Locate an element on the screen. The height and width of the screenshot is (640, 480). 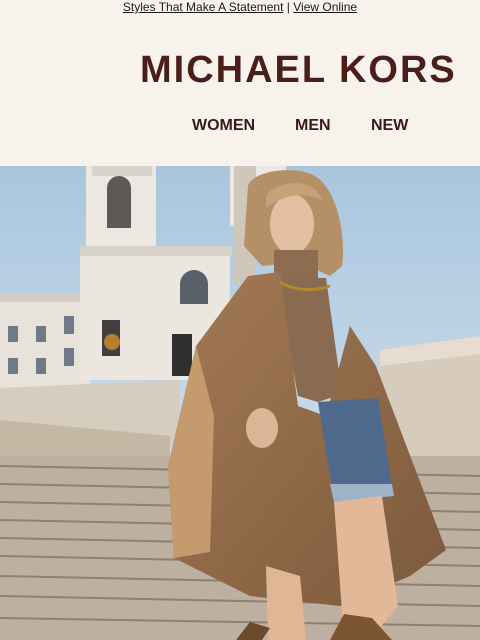
nav-item-new: NEW is located at coordinates (389, 126).